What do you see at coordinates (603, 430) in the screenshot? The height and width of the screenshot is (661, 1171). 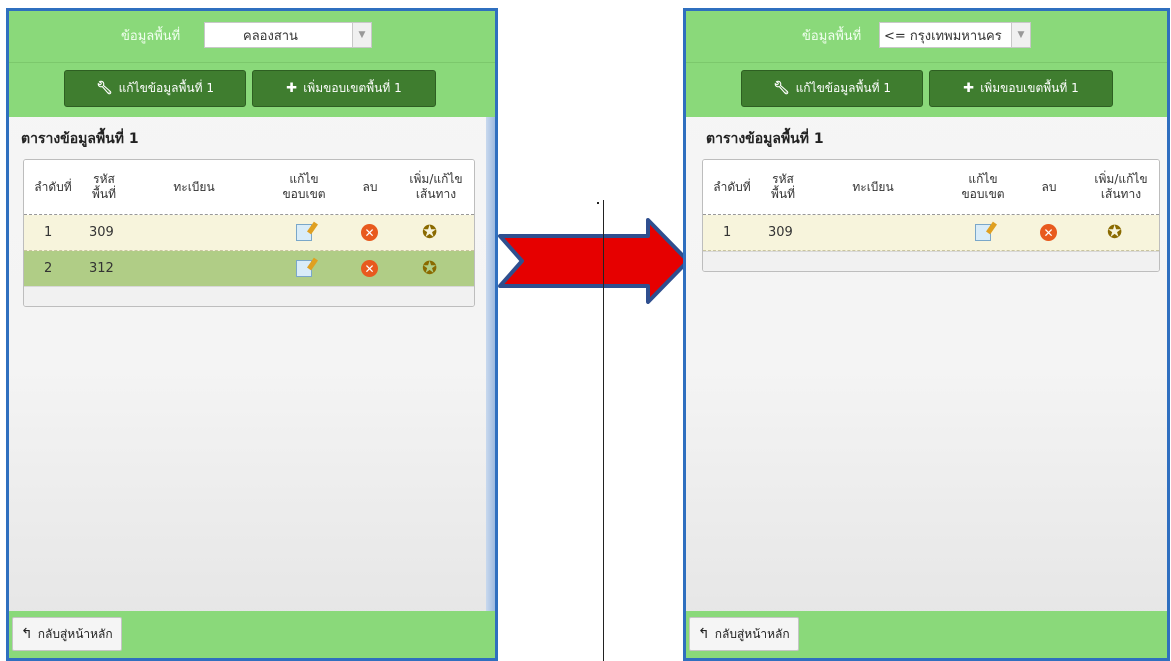 I see `divider-line` at bounding box center [603, 430].